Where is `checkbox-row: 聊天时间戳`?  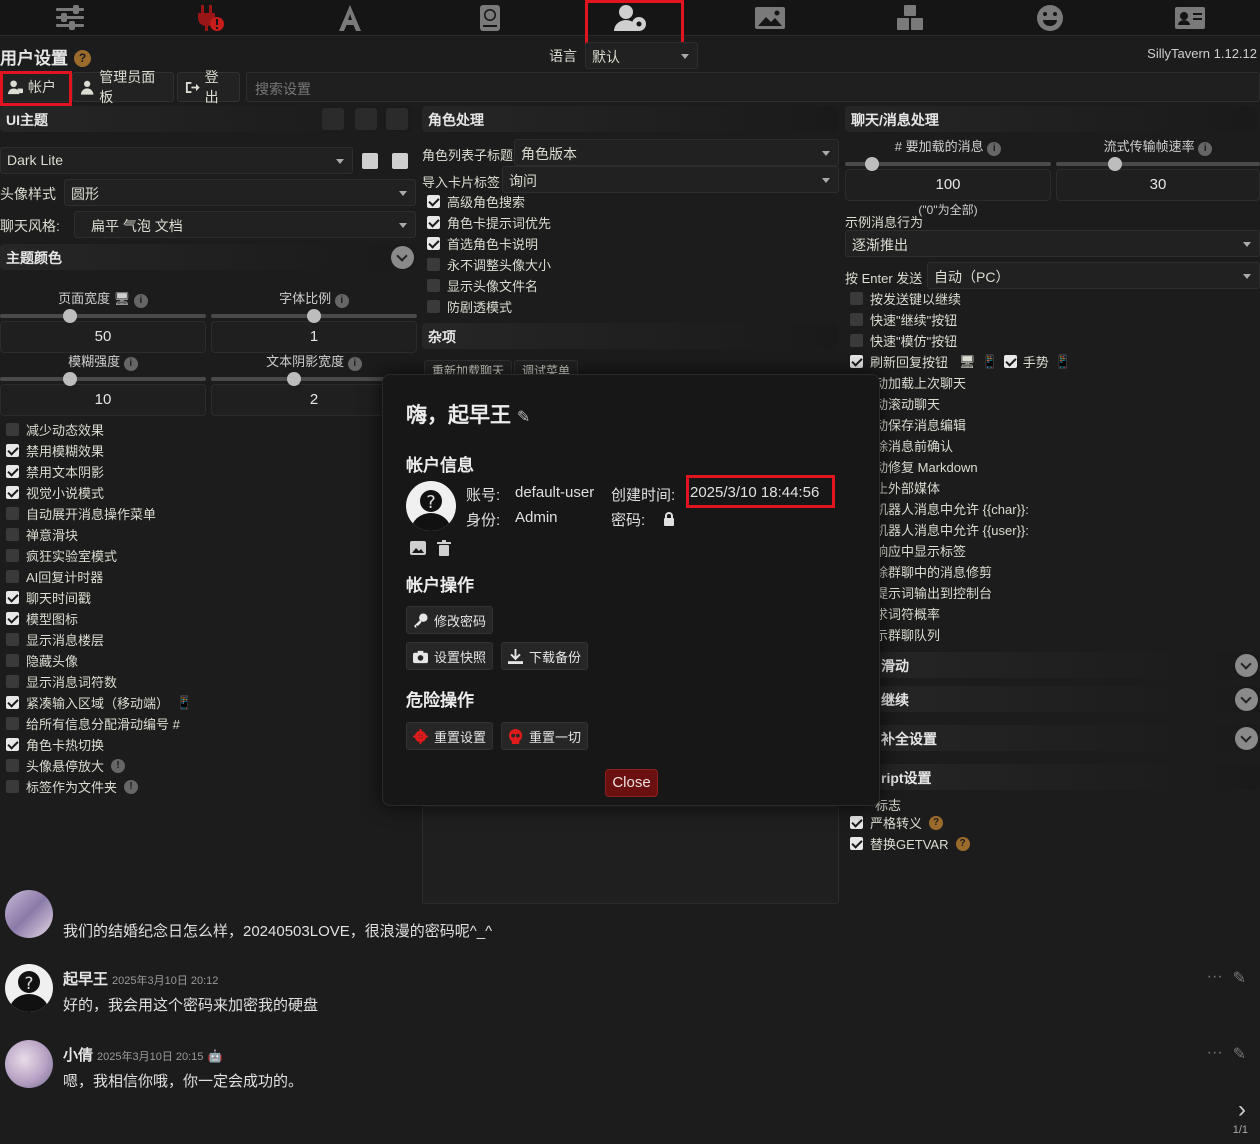 checkbox-row: 聊天时间戳 is located at coordinates (206, 597).